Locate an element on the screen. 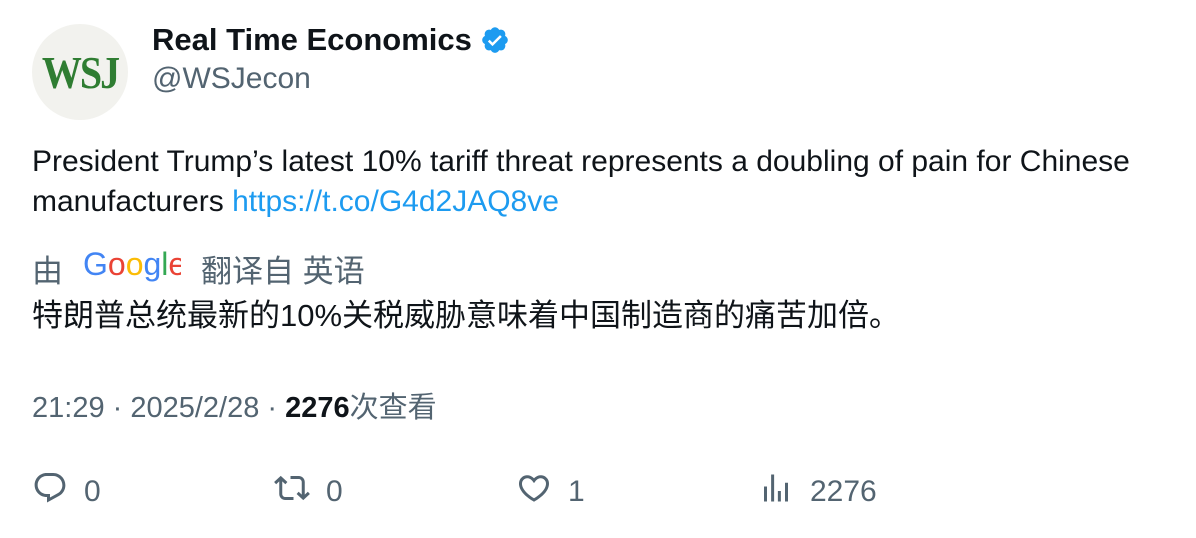 This screenshot has height=538, width=1196. google-logo-icon: Google is located at coordinates (134, 268).